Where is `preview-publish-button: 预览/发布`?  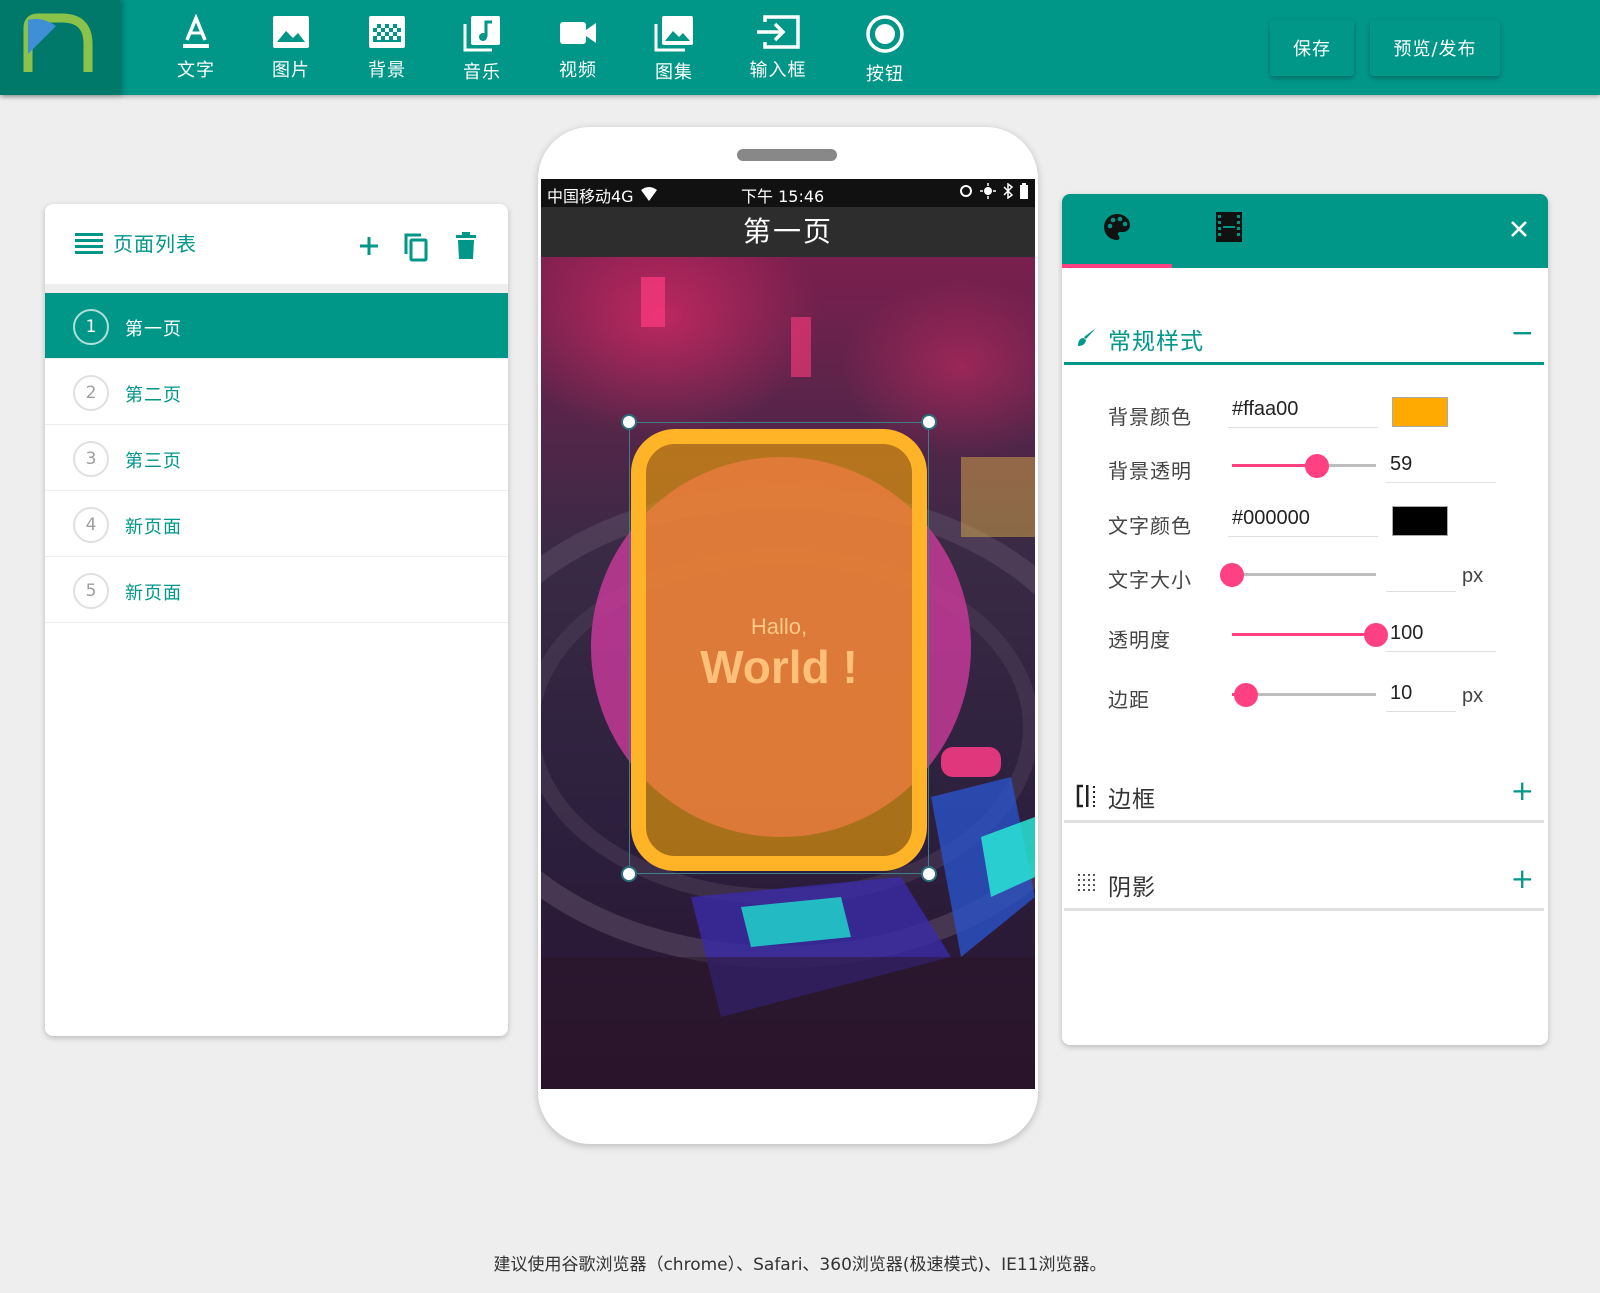
preview-publish-button: 预览/发布 is located at coordinates (1435, 48).